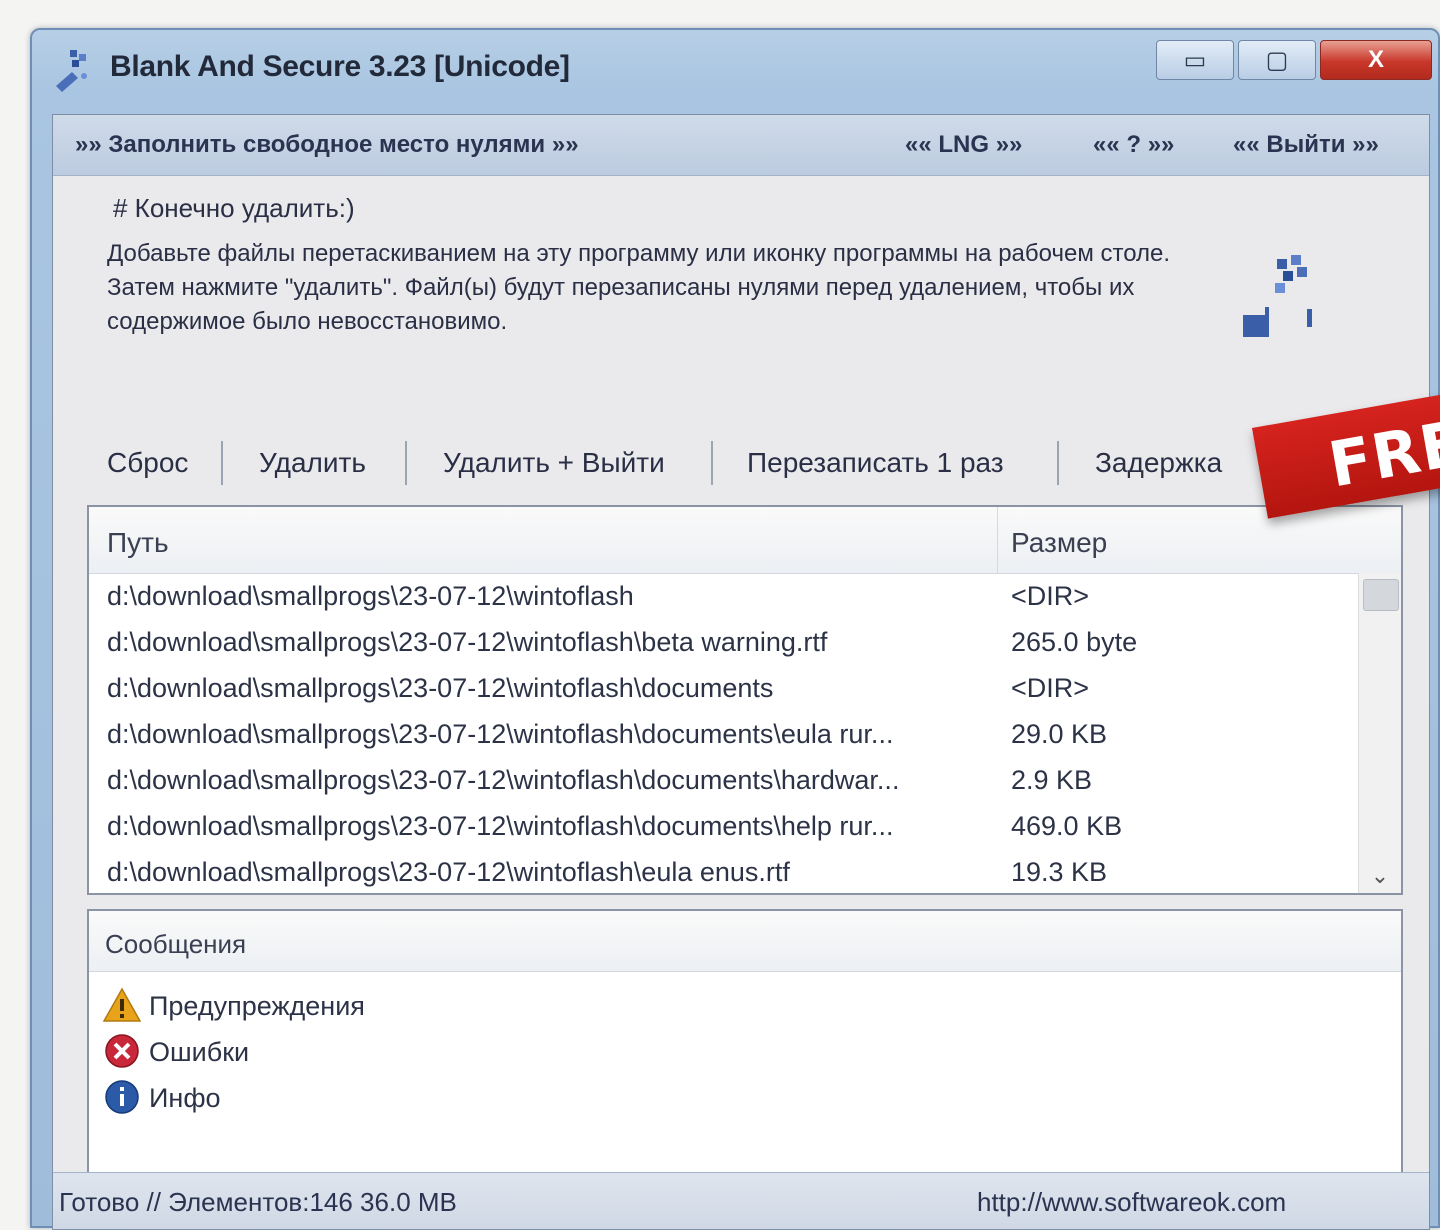  I want to click on file-size: 29.0 KB, so click(1059, 734).